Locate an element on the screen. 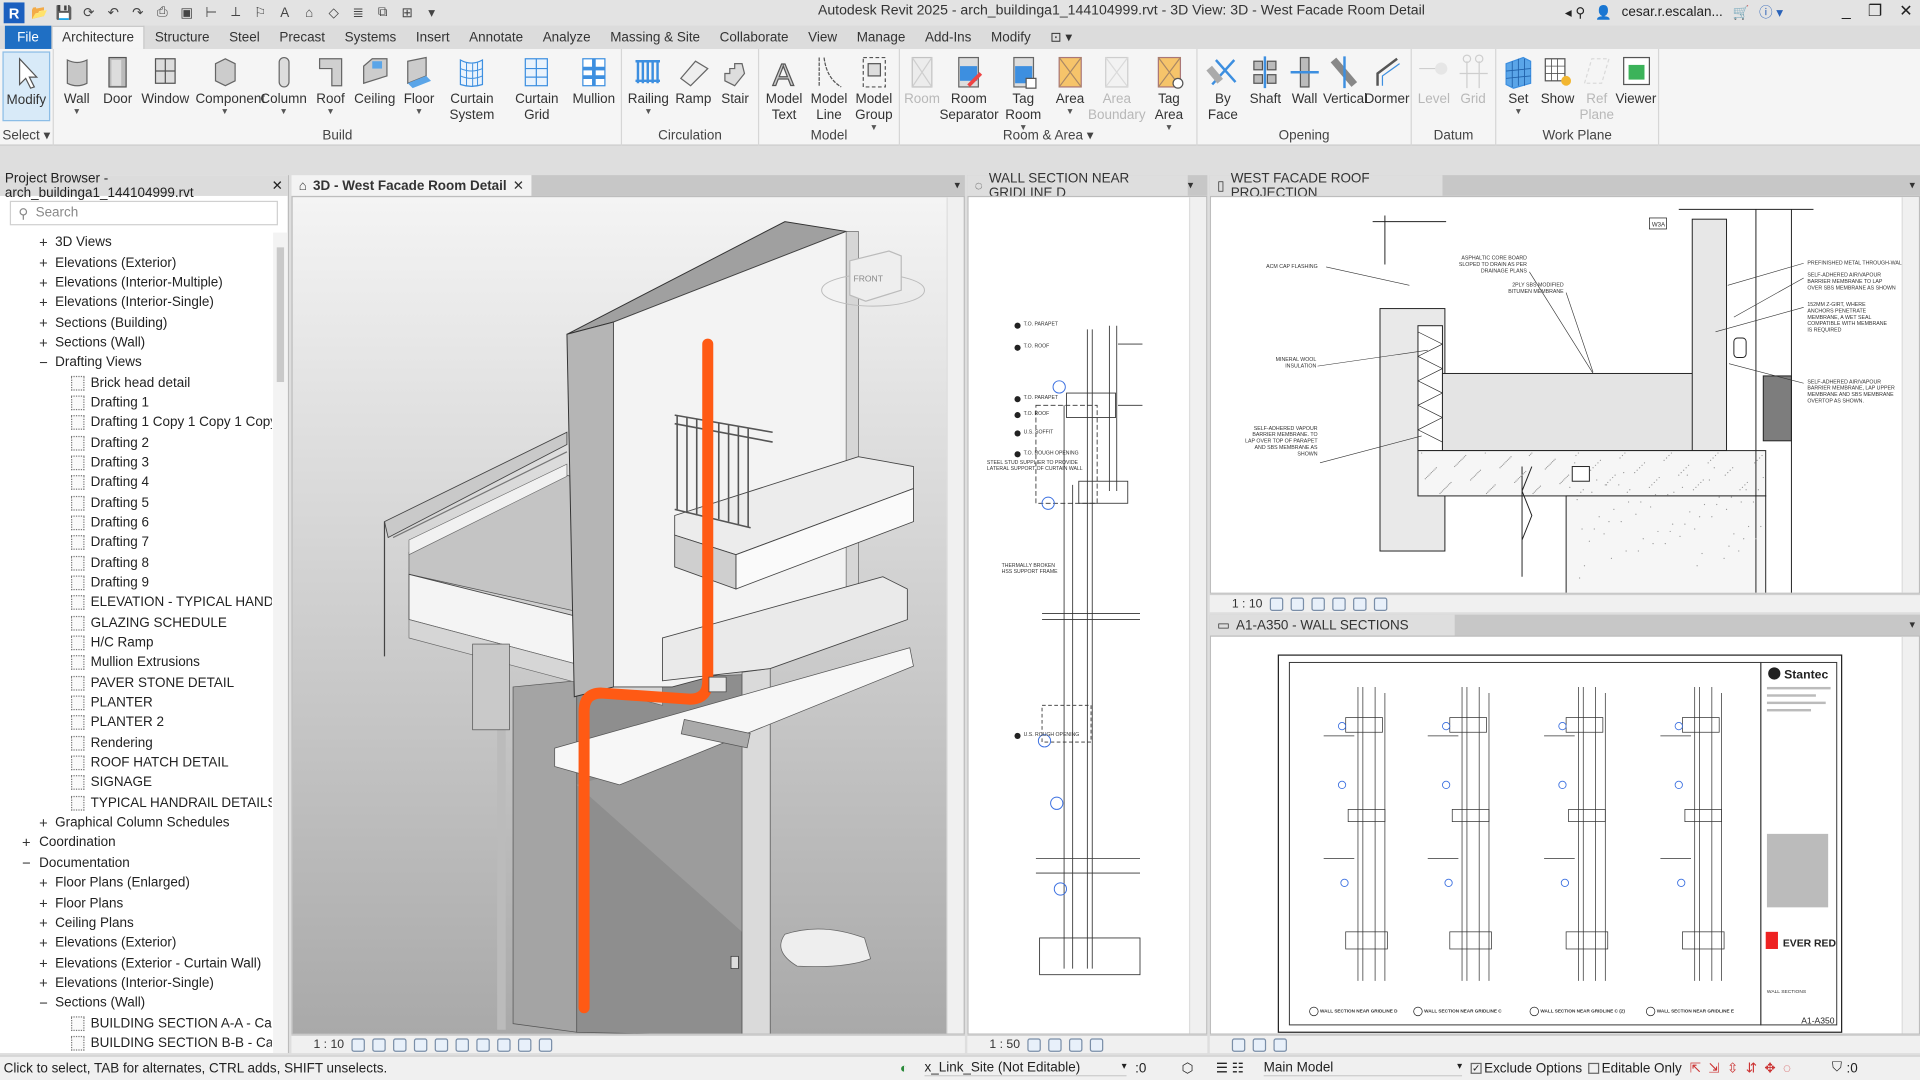 Image resolution: width=1920 pixels, height=1080 pixels. sync-icon: ⟳ is located at coordinates (89, 13).